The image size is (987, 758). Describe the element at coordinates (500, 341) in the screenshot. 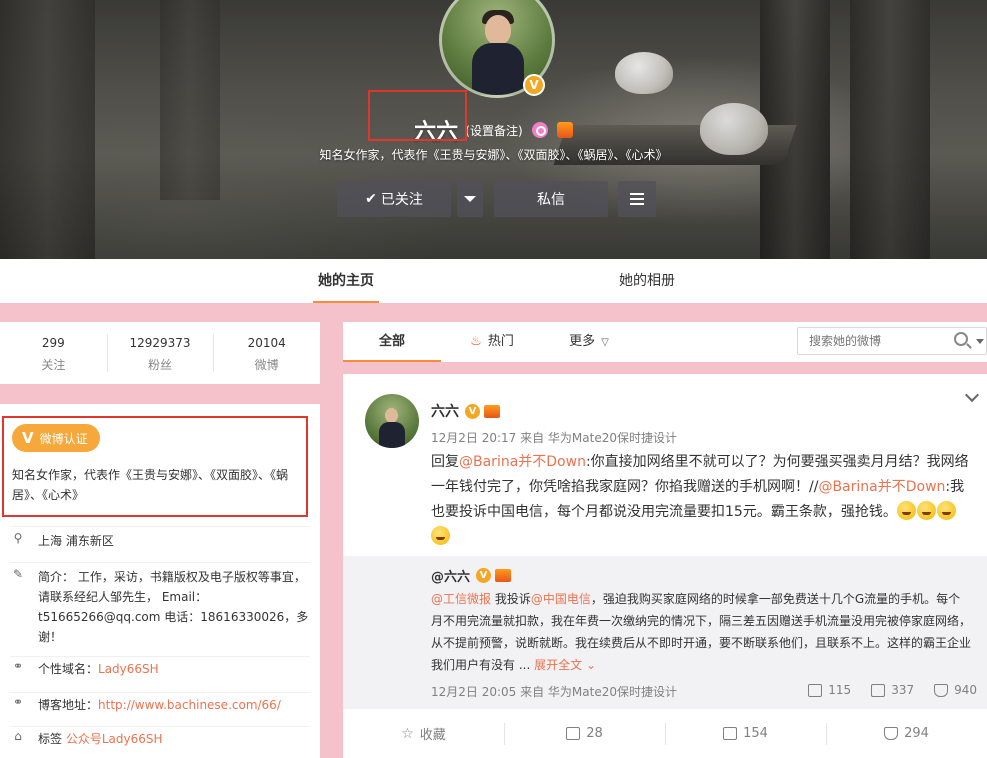

I see `tab-hot-label: 热门` at that location.